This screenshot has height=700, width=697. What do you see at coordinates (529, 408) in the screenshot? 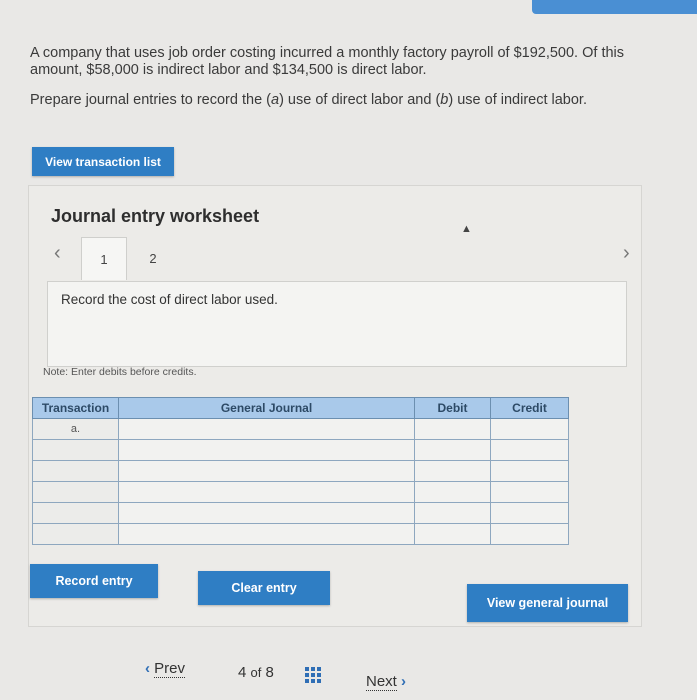
I see `header-credit: Credit` at bounding box center [529, 408].